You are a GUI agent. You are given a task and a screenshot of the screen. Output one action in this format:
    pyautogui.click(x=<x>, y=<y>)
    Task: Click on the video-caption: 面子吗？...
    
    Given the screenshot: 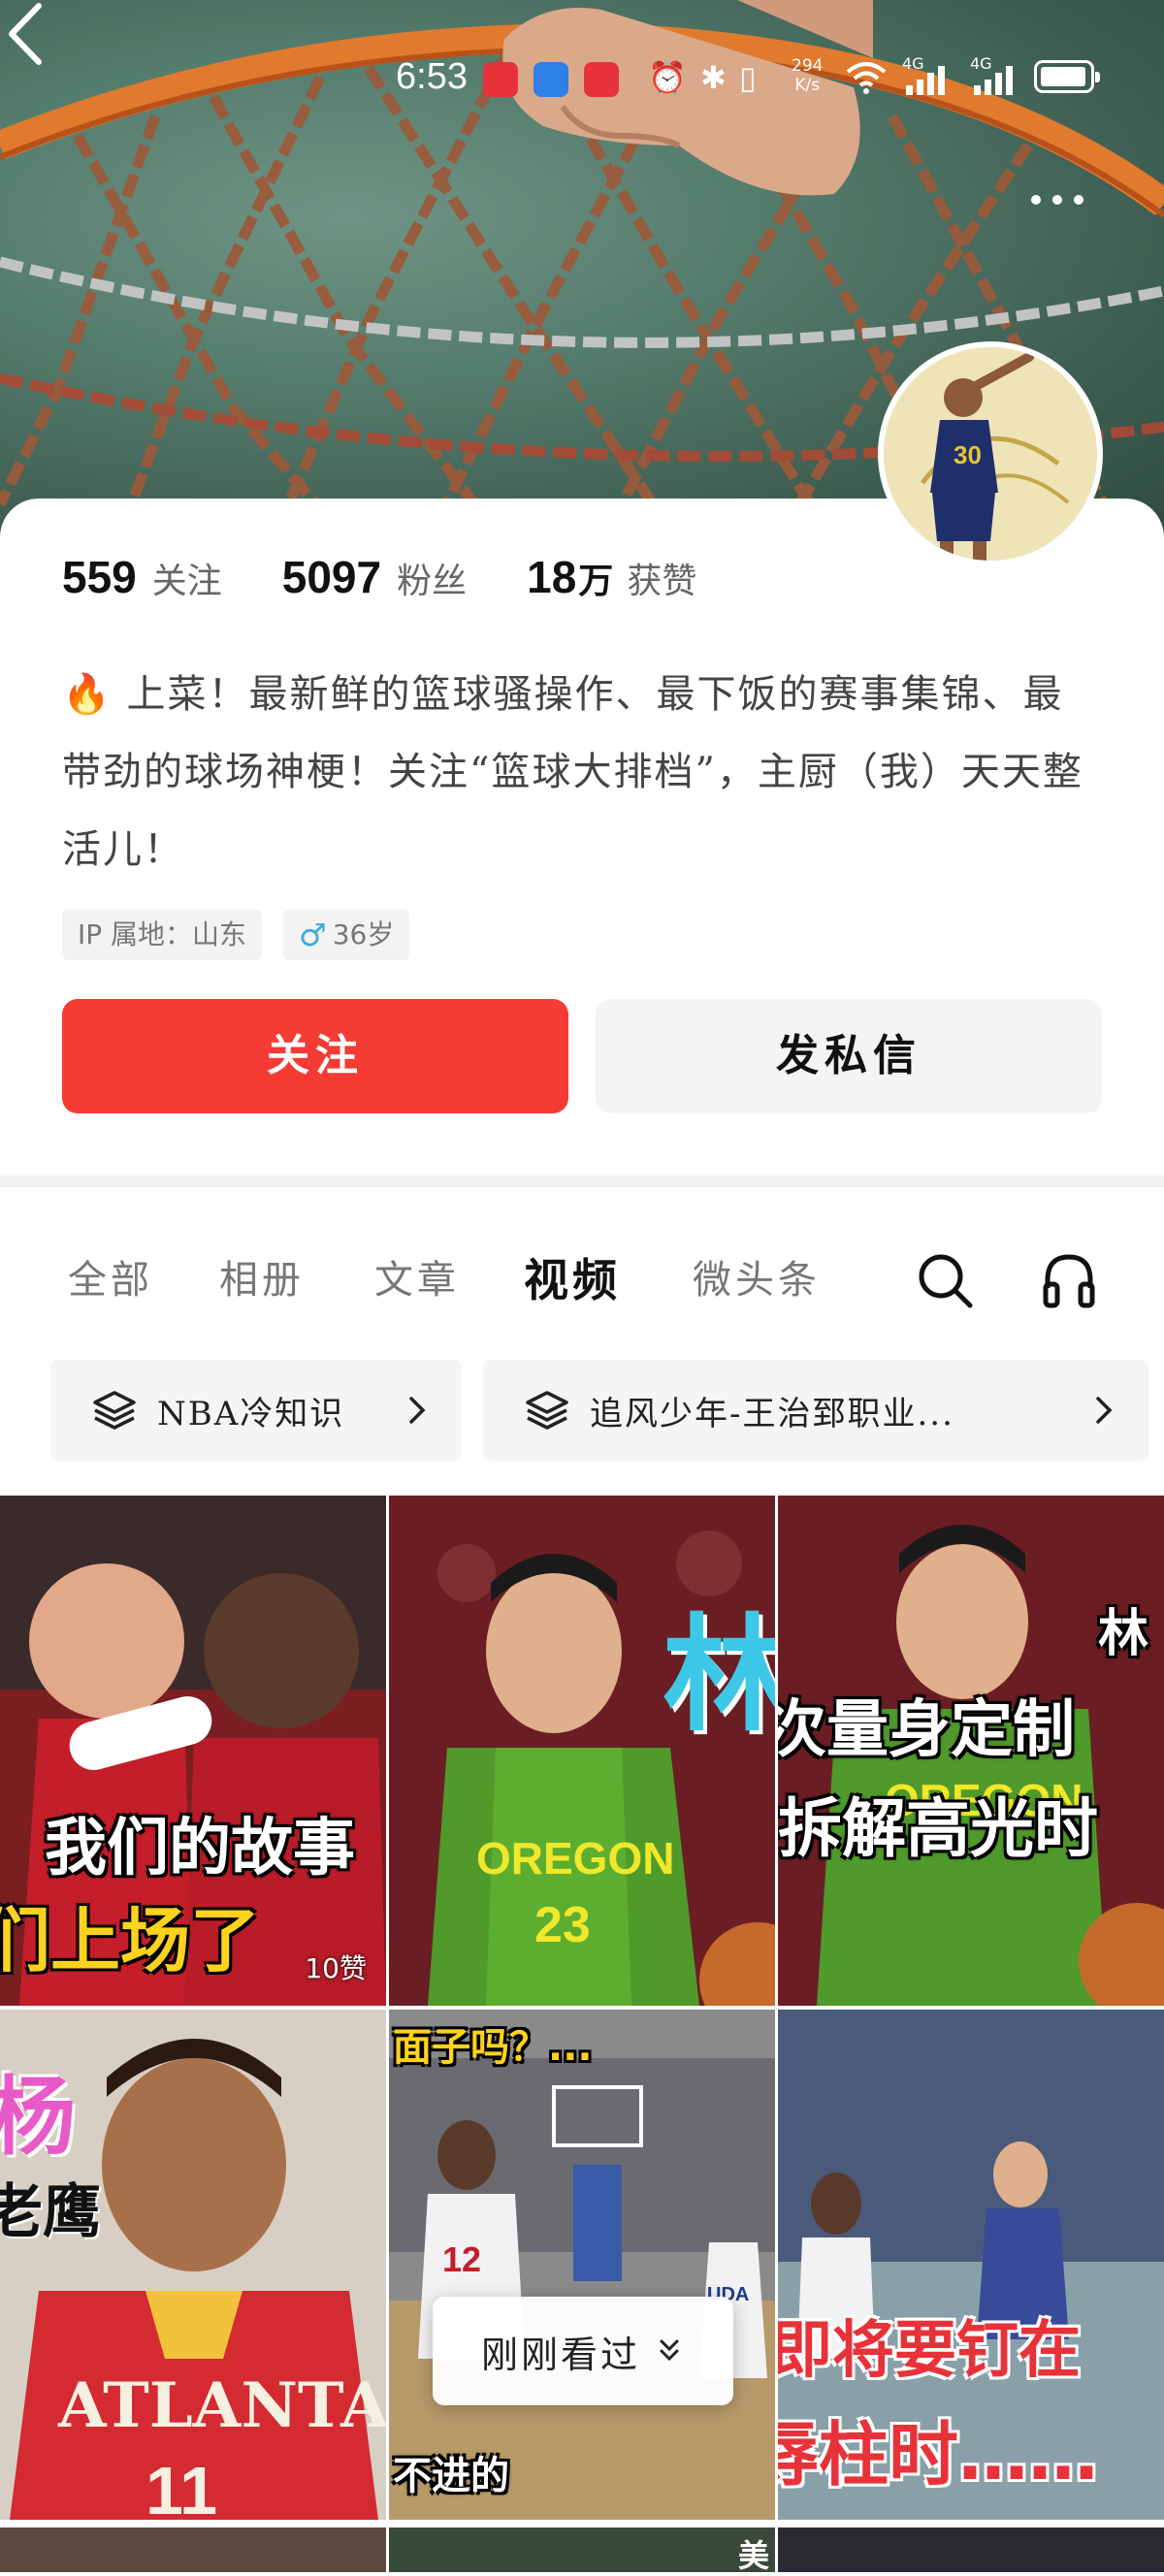 What is the action you would take?
    pyautogui.click(x=493, y=2047)
    